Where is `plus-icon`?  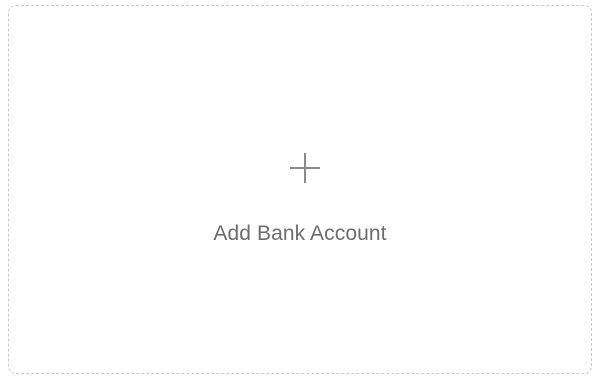 plus-icon is located at coordinates (305, 168).